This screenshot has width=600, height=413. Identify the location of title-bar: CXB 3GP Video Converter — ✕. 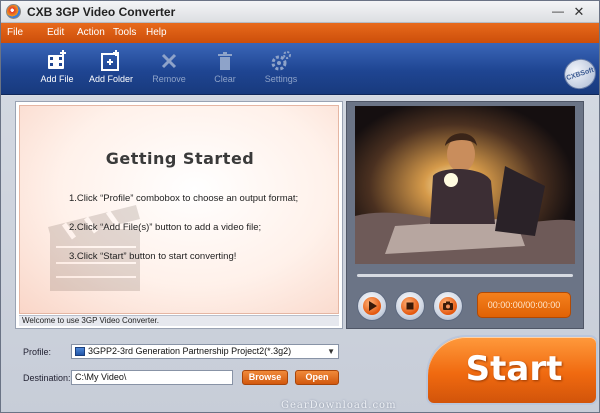
(300, 12).